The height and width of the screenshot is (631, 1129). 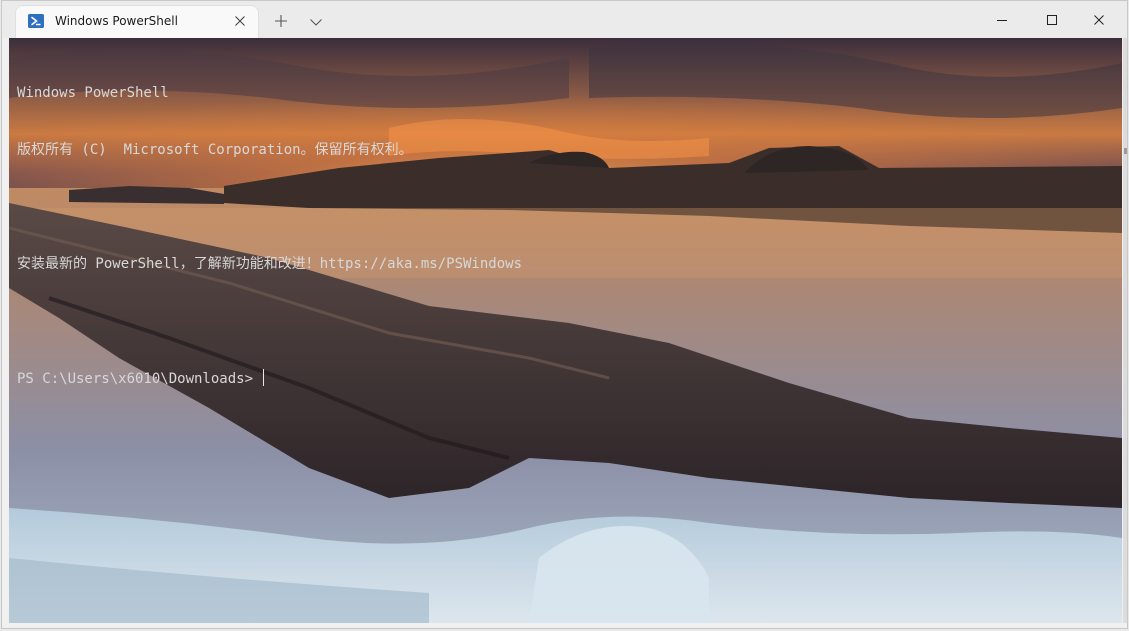 What do you see at coordinates (139, 379) in the screenshot?
I see `prompt-text: PS C:\Users\x6010\Downloads>` at bounding box center [139, 379].